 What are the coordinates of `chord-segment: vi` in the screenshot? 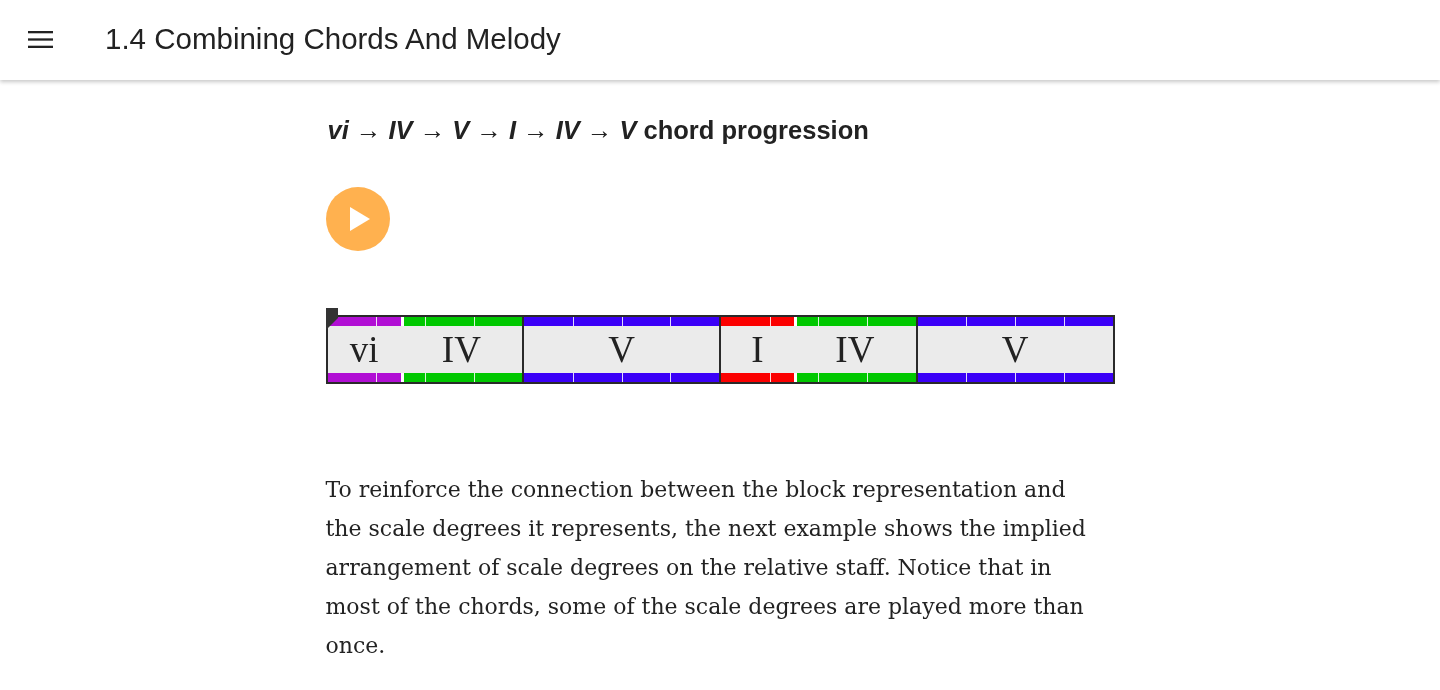 It's located at (364, 349).